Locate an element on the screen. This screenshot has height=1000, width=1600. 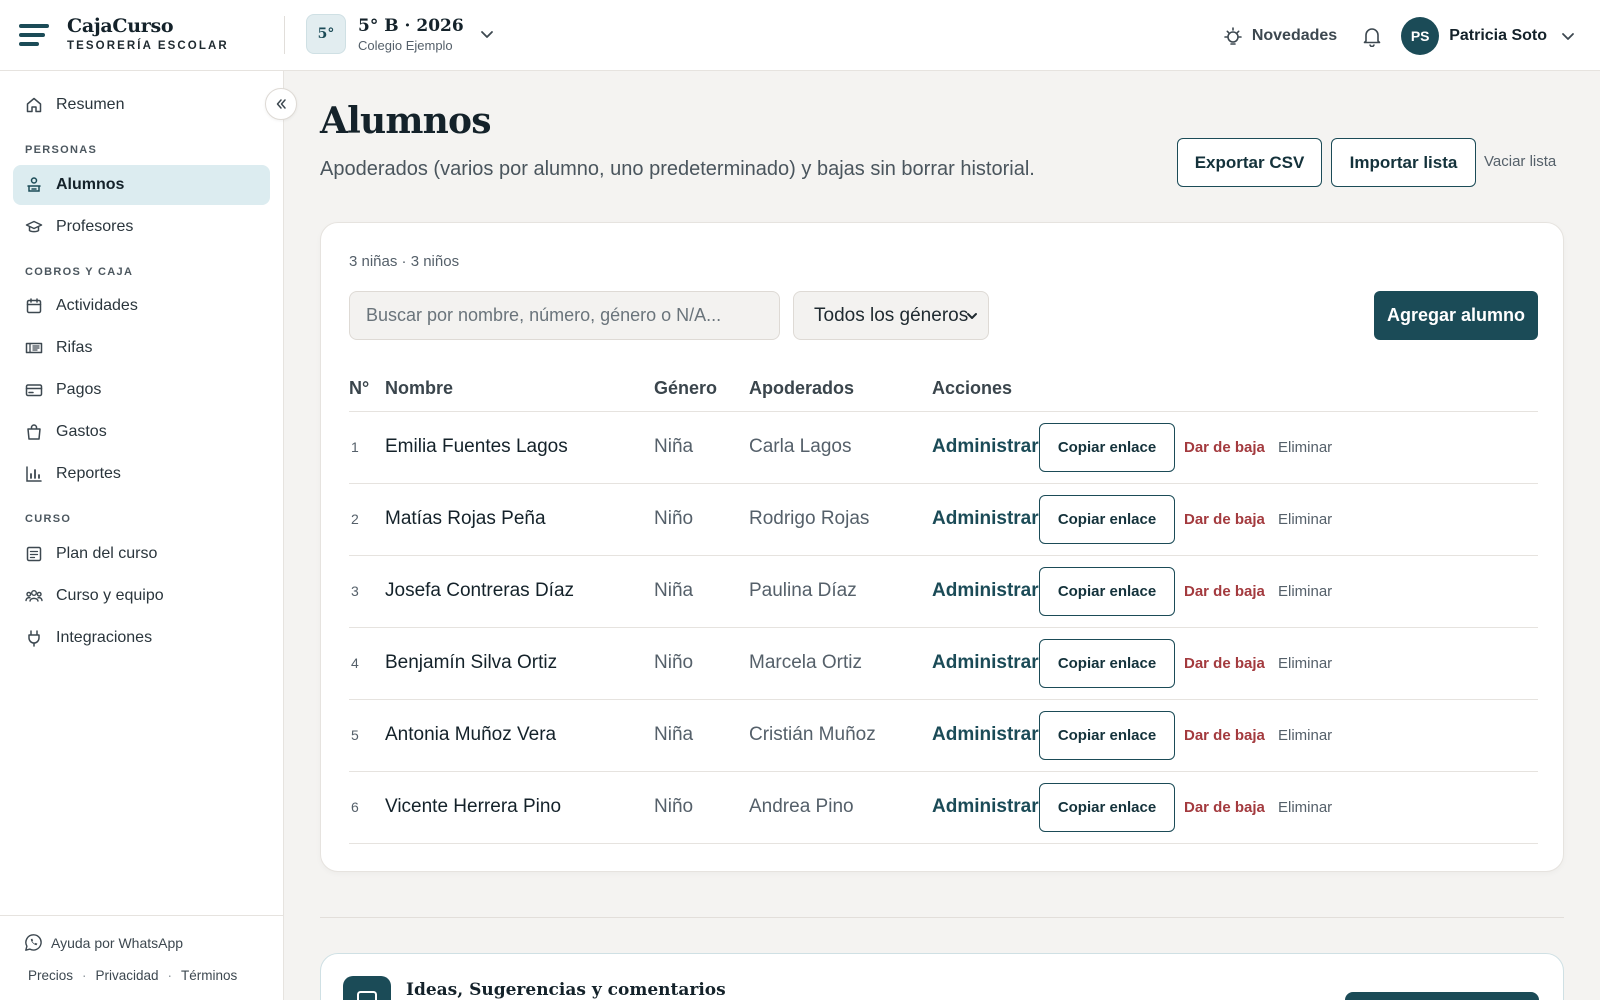
whatsapp-label: Ayuda por WhatsApp is located at coordinates (117, 942).